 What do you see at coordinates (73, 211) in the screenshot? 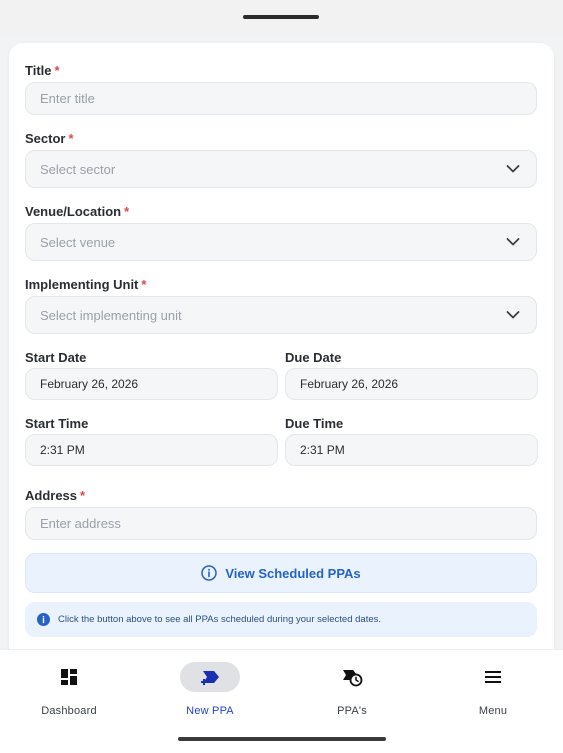
I see `venue-label-text: Venue/Location` at bounding box center [73, 211].